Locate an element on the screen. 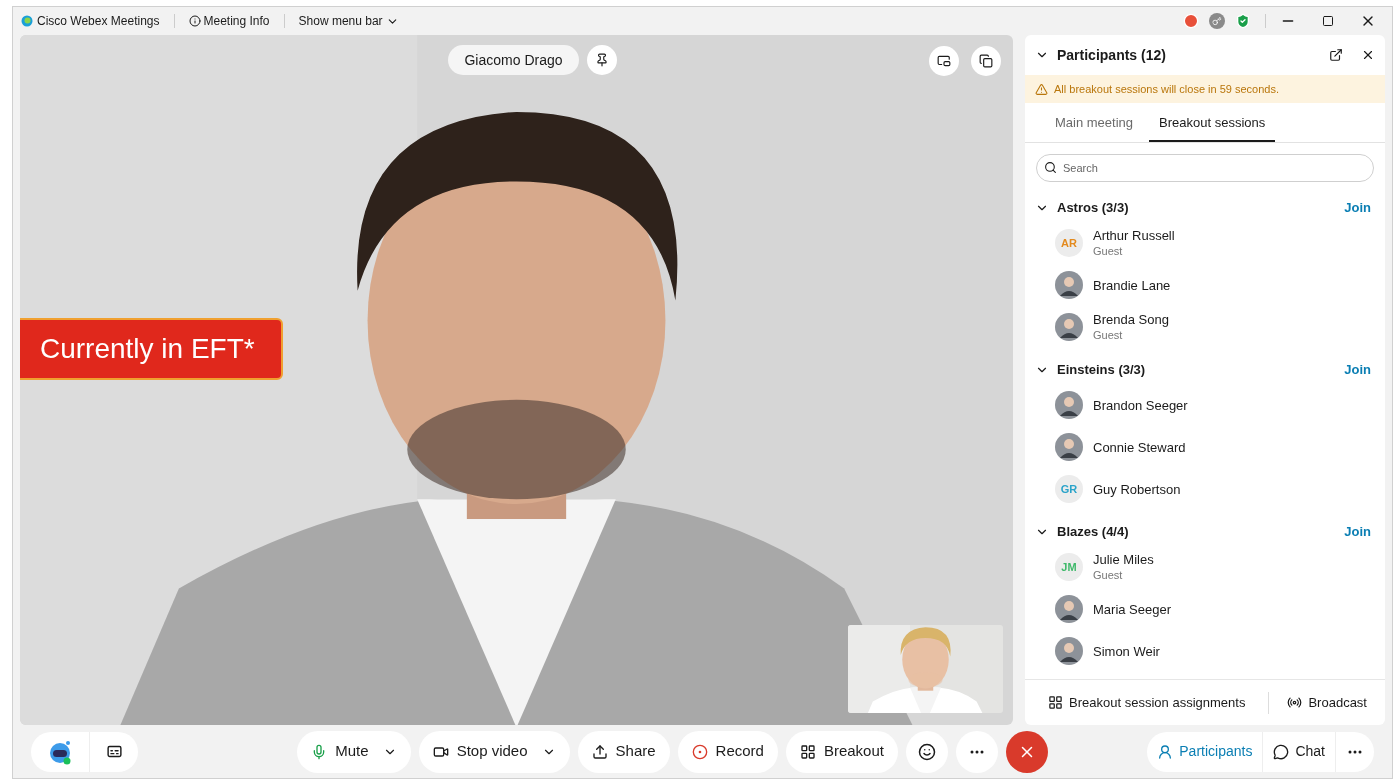  close-icon is located at coordinates (1368, 55).